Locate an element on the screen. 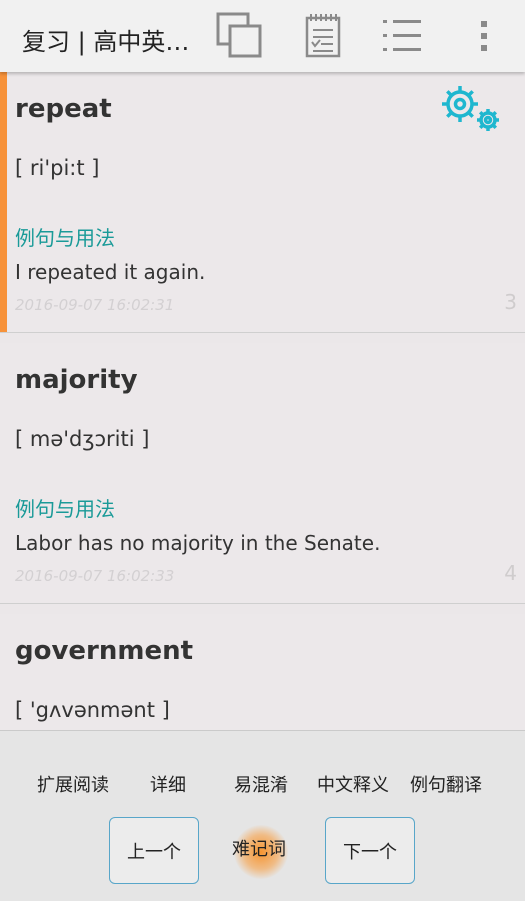 This screenshot has width=525, height=901. phonetic-text: [ mə'dʒɔriti ] is located at coordinates (82, 439).